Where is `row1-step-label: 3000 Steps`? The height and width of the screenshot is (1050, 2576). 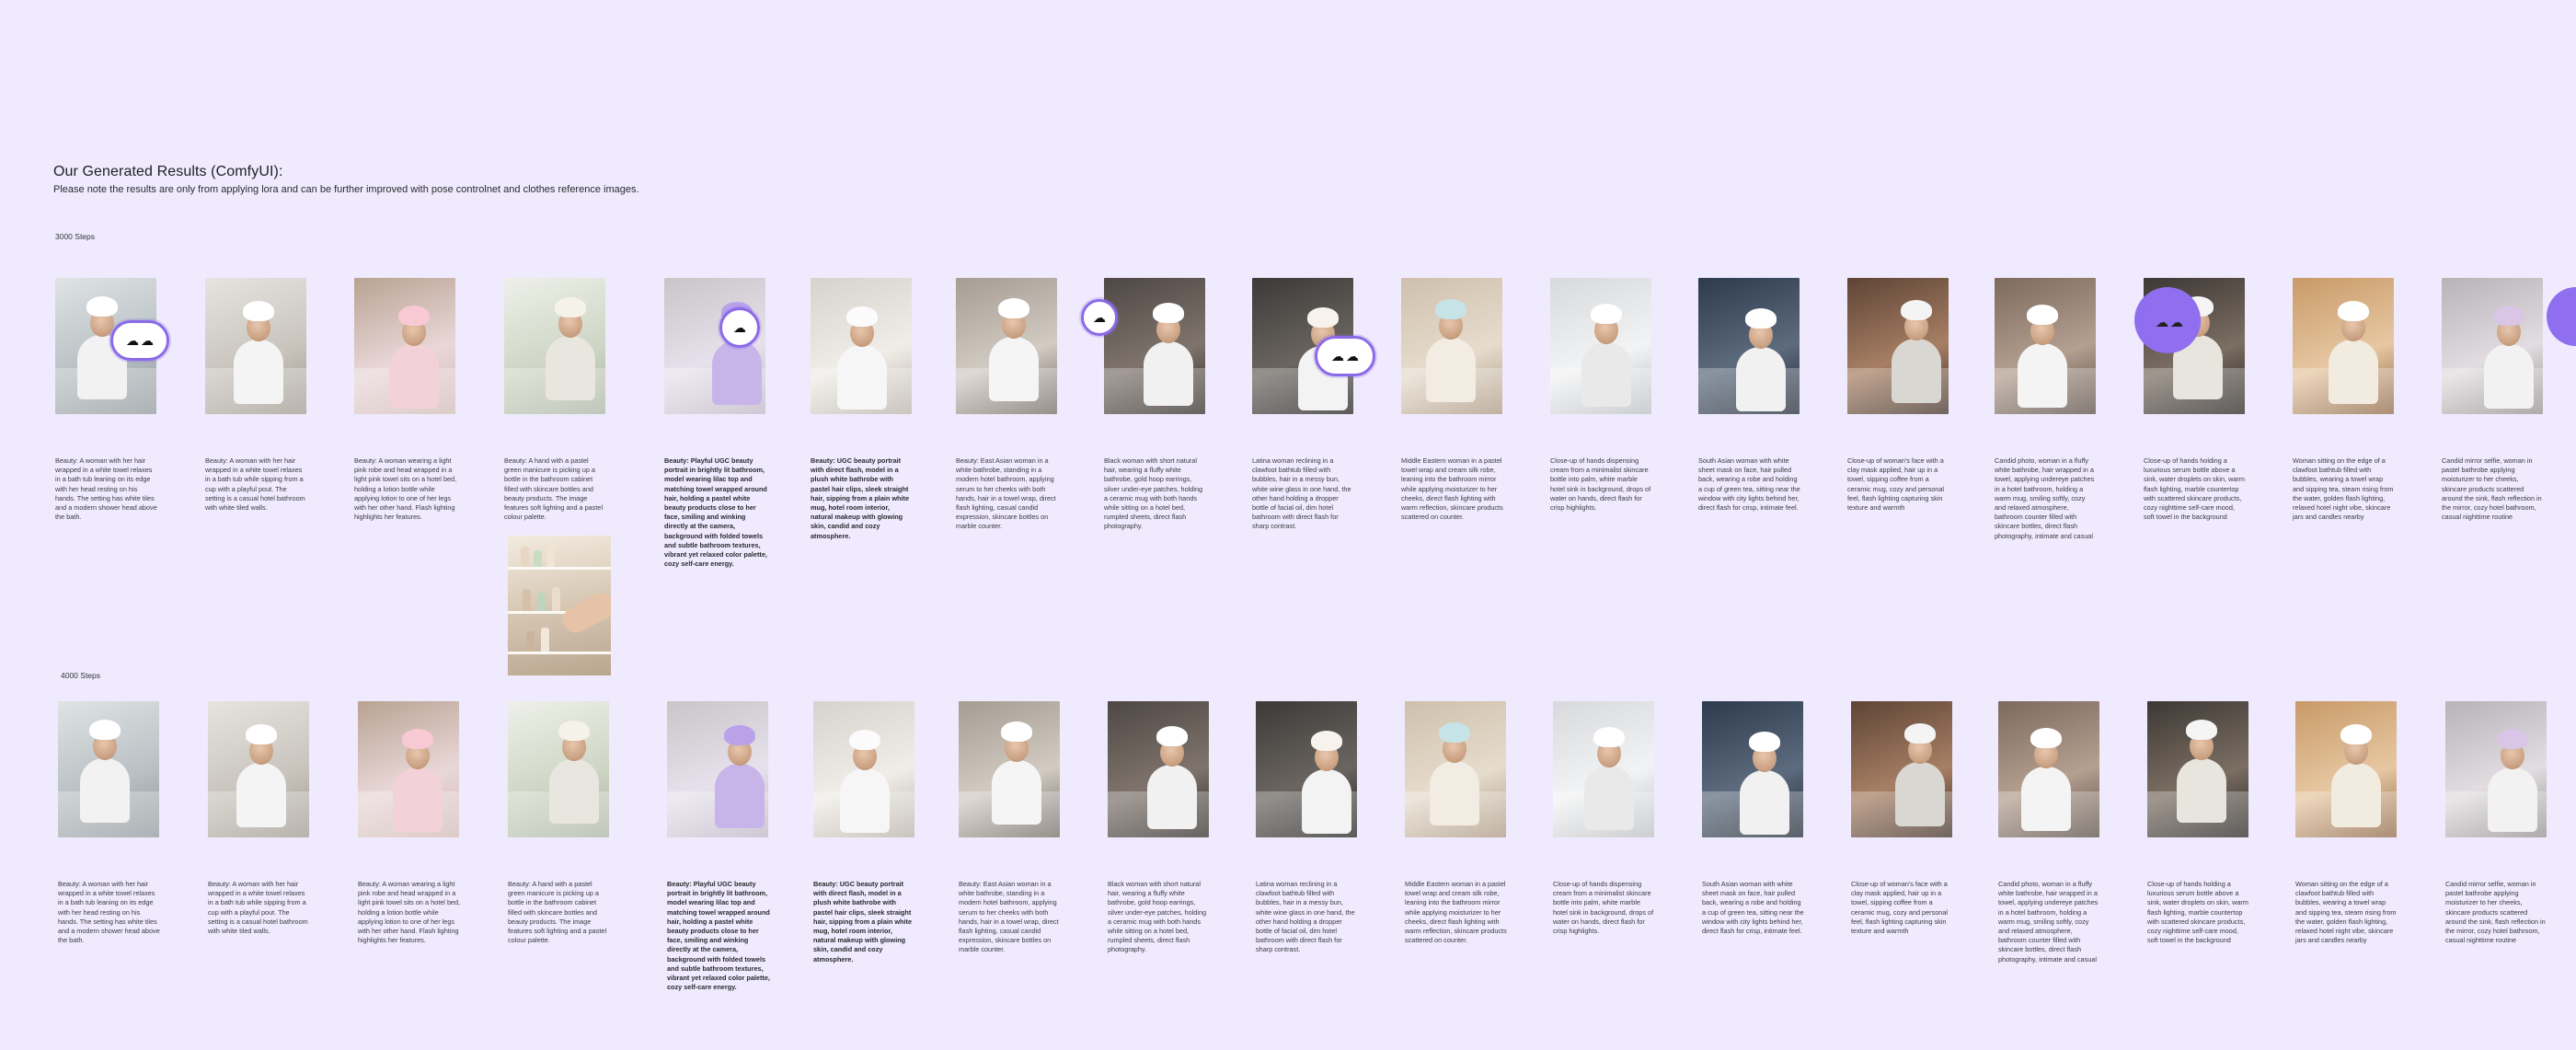 row1-step-label: 3000 Steps is located at coordinates (75, 236).